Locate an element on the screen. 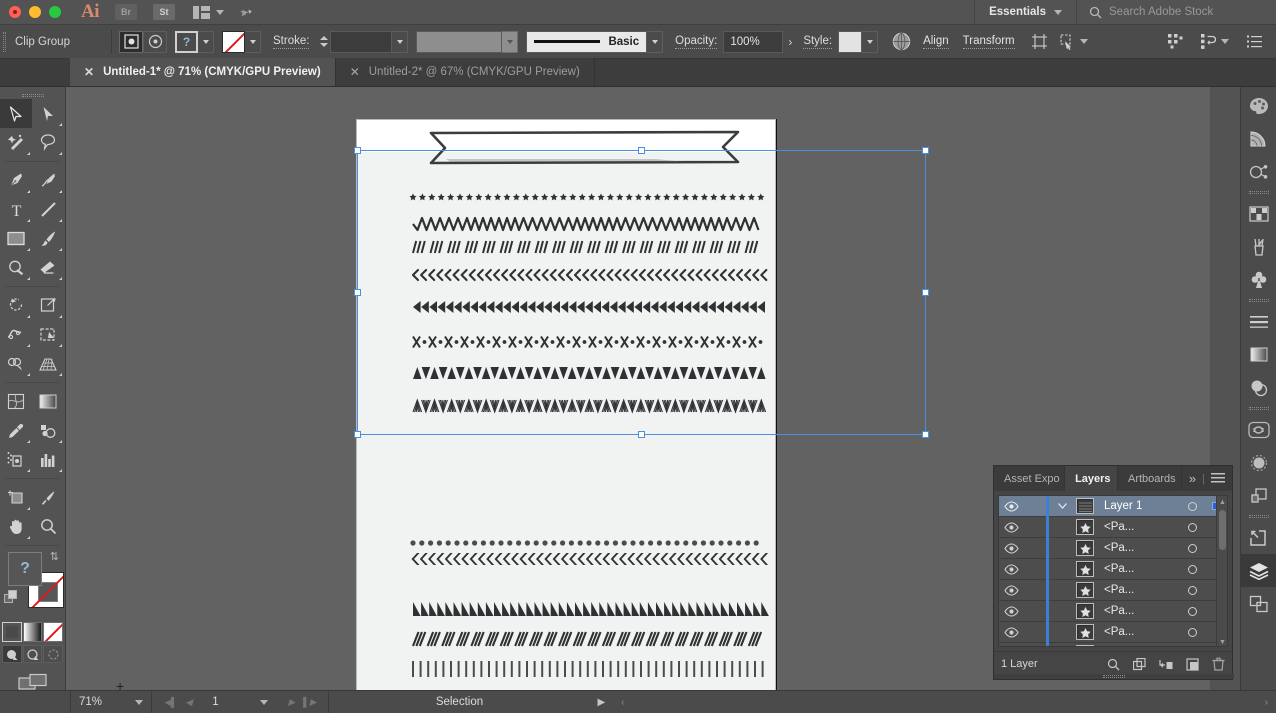  zoom-tool is located at coordinates (48, 526).